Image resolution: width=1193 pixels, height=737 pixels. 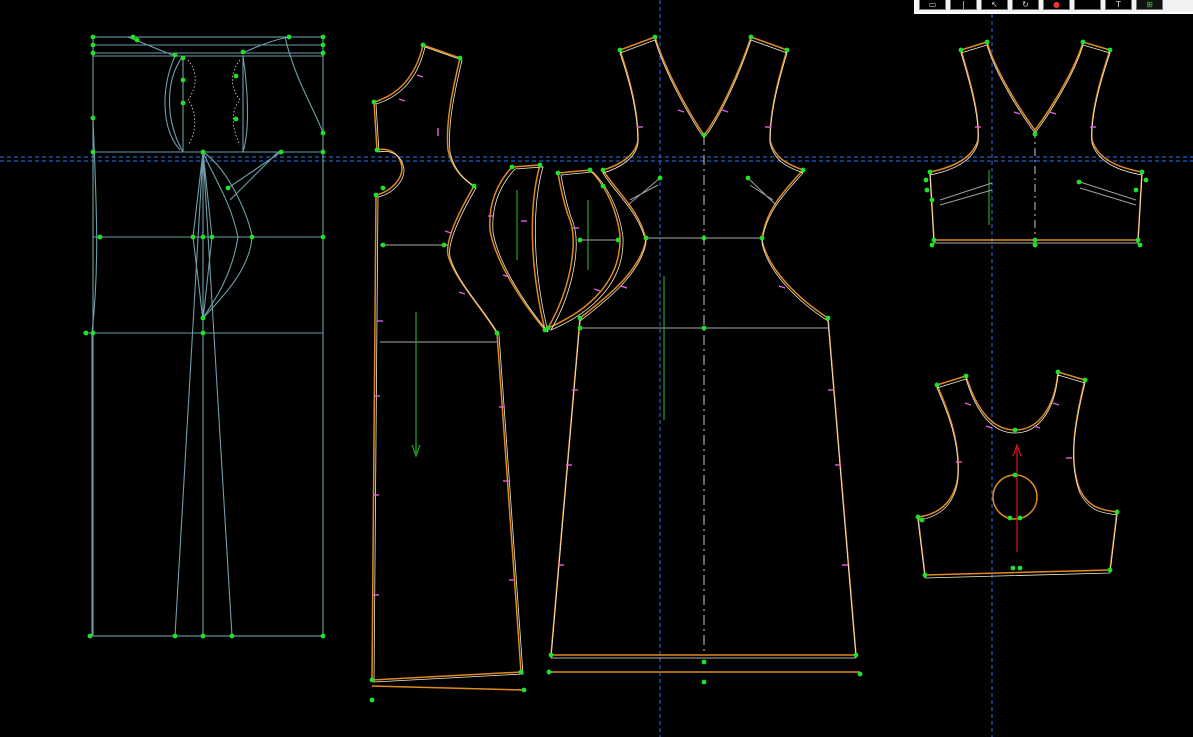 I want to click on seam-line, so click(x=1036, y=141).